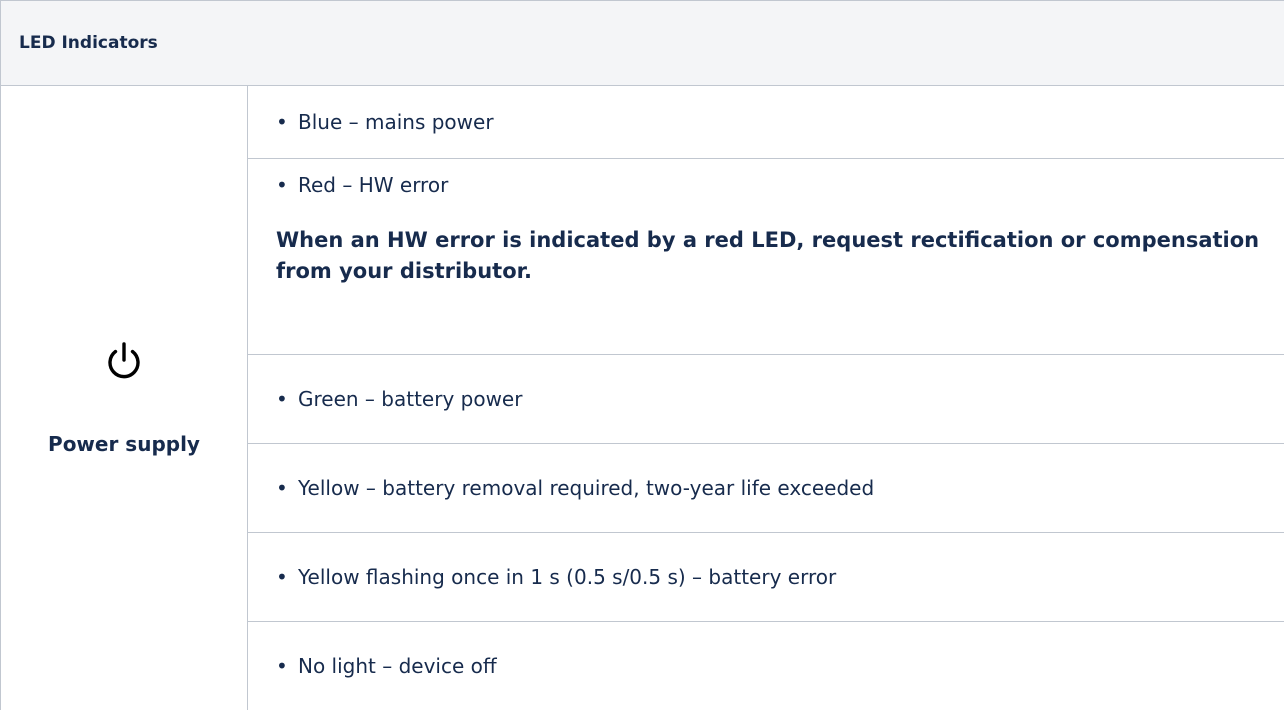  I want to click on list-item: •Blue – mains power, so click(766, 122).